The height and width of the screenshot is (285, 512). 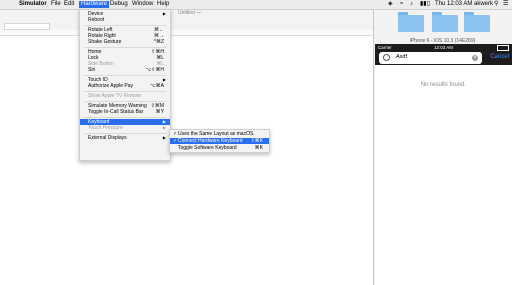 I want to click on menu-item-shake: Shake Gesture ^⌘Z, so click(x=125, y=42).